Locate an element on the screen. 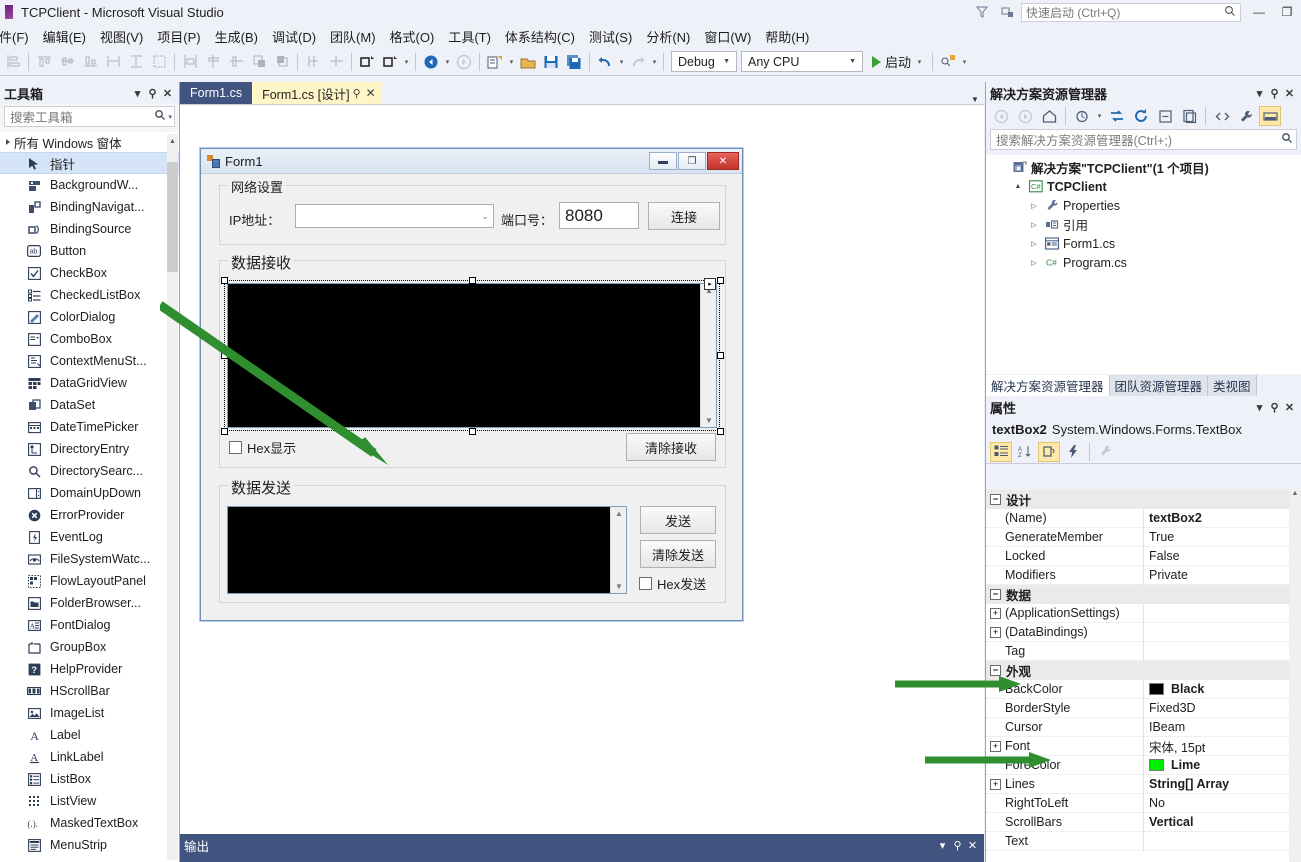 Image resolution: width=1301 pixels, height=862 pixels. toolbox-search-input: 搜索工具箱 ▾ is located at coordinates (89, 116).